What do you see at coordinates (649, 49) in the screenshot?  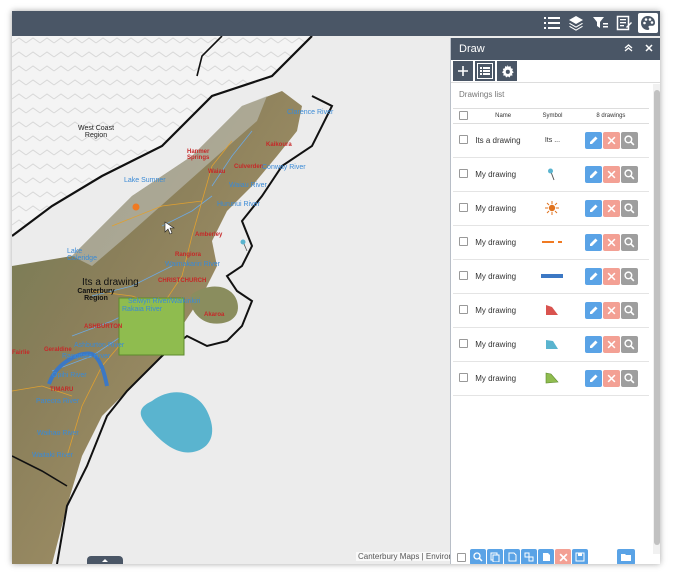 I see `close-icon` at bounding box center [649, 49].